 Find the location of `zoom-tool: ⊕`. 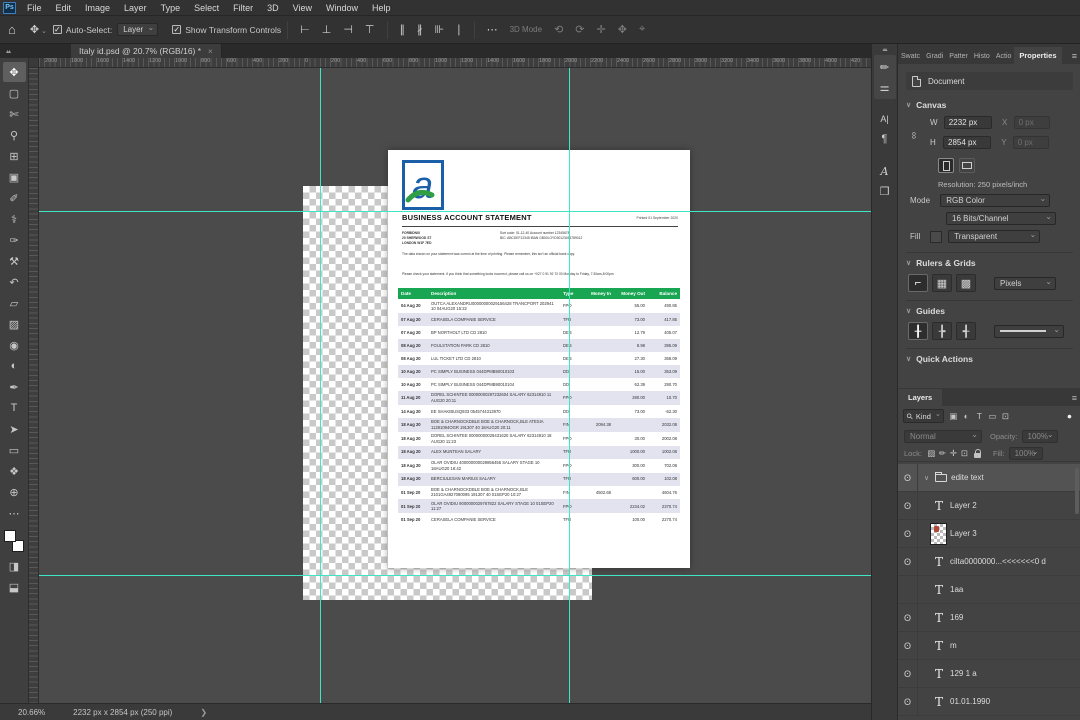

zoom-tool: ⊕ is located at coordinates (14, 492).